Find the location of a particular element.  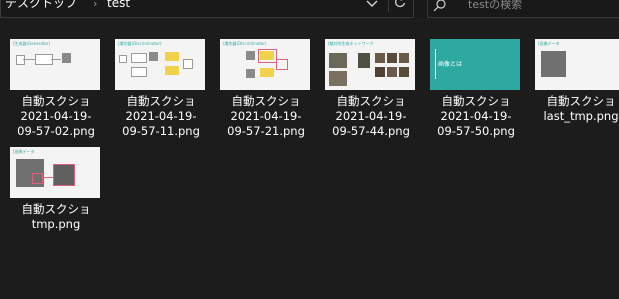

file-name: 自動スクショ 2021-04-19- 09-57-21.png is located at coordinates (266, 116).